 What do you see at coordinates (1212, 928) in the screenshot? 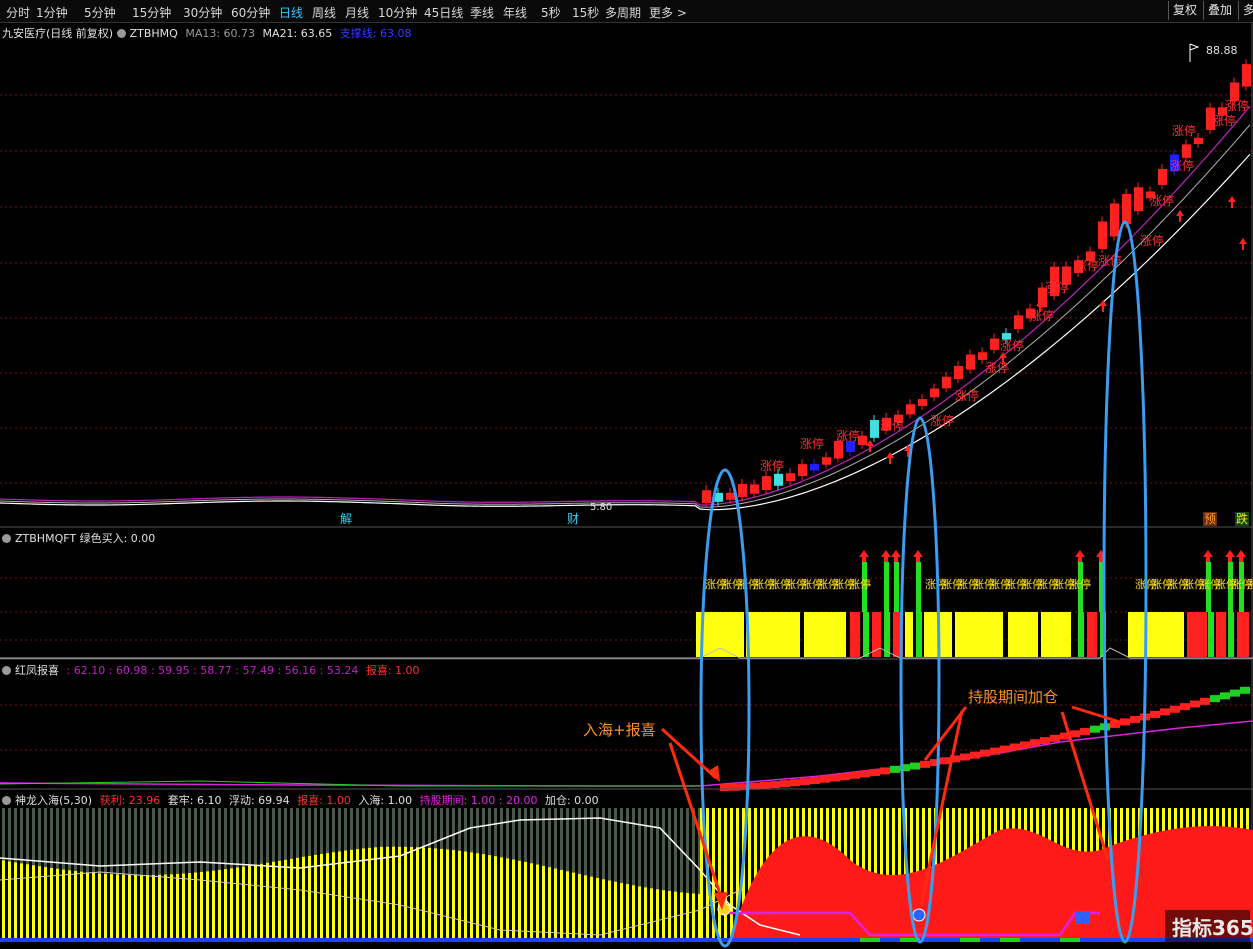
I see `watermark-text: 指标365` at bounding box center [1212, 928].